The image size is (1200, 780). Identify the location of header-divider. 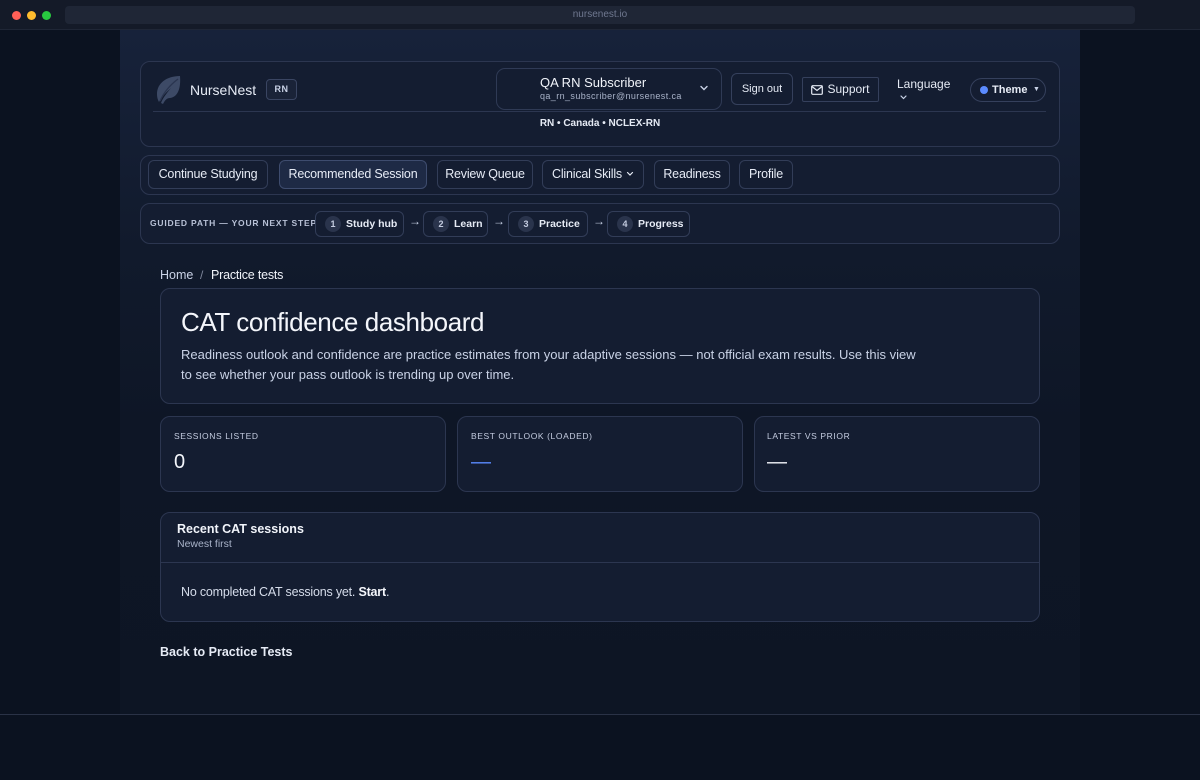
(599, 111).